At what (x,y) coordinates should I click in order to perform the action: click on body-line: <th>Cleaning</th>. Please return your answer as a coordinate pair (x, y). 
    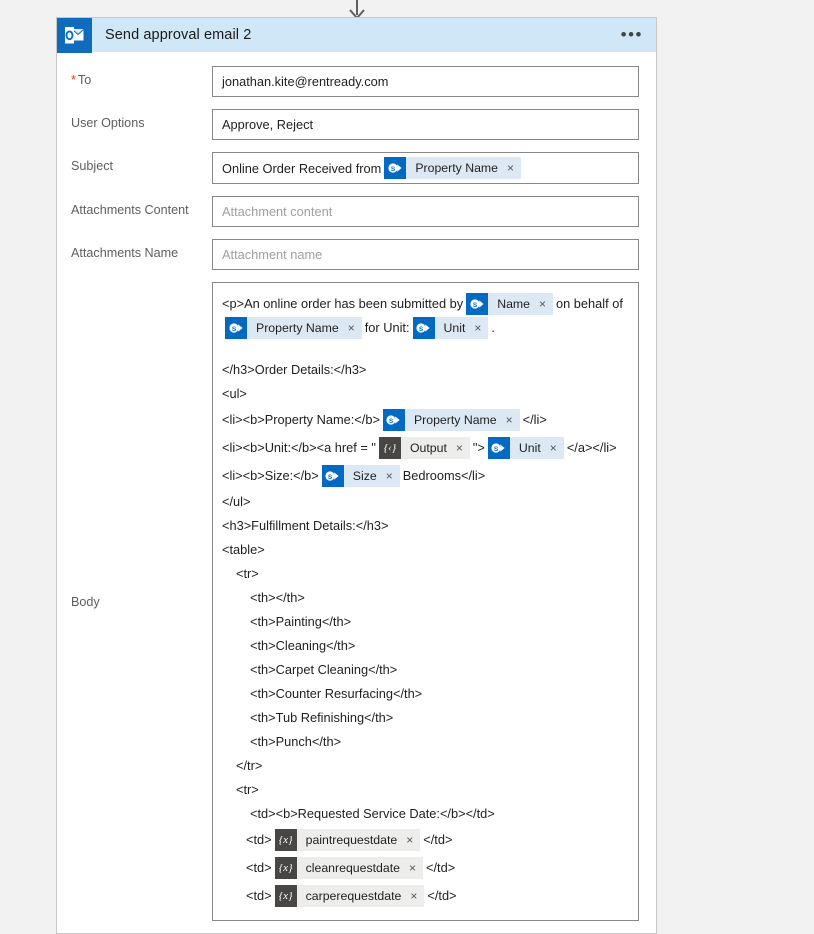
    Looking at the image, I should click on (425, 646).